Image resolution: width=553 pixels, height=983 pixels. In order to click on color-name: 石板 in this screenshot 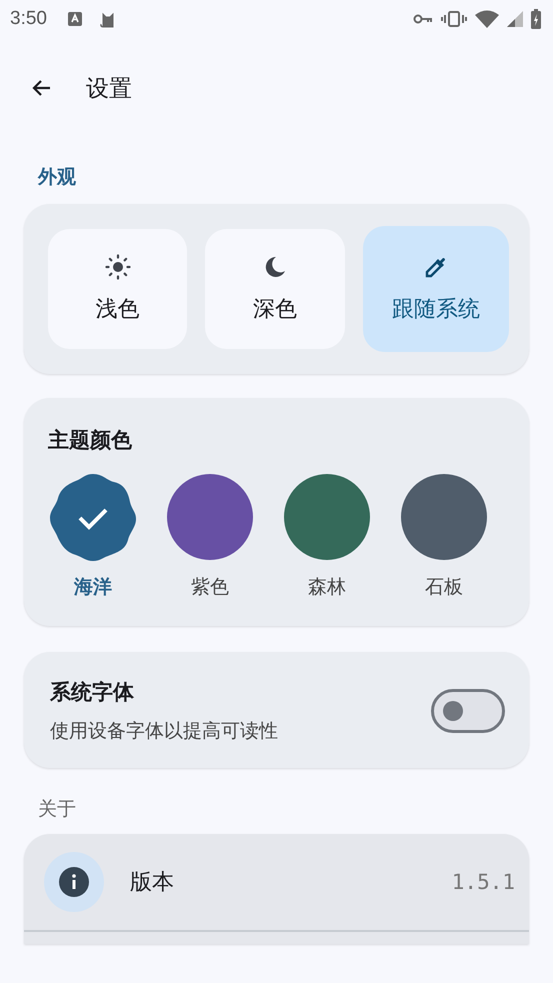, I will do `click(444, 587)`.